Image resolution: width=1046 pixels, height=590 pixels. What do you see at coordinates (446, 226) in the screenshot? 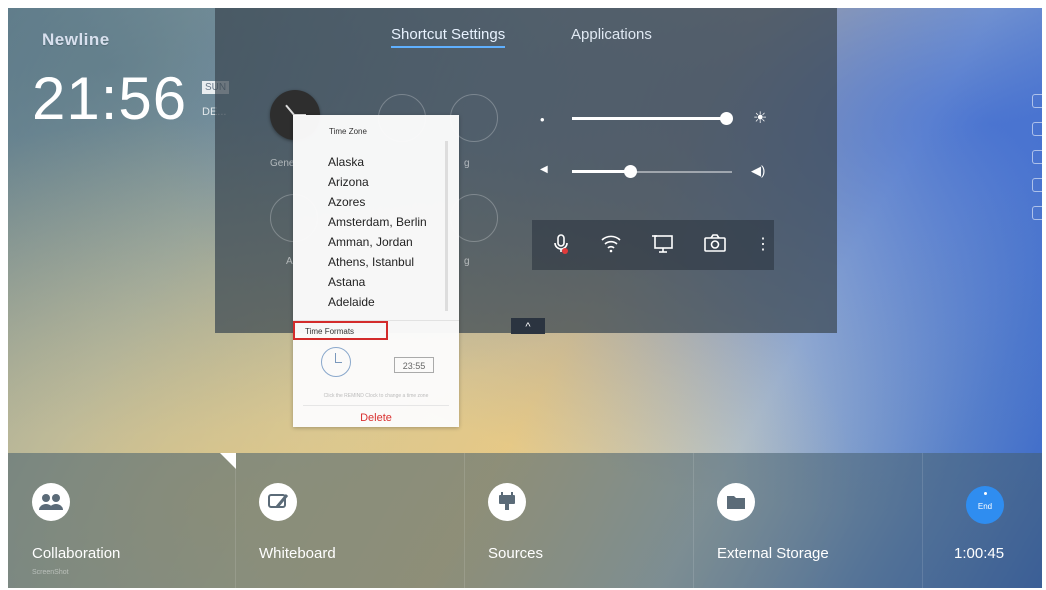
I see `timezone-scrollbar` at bounding box center [446, 226].